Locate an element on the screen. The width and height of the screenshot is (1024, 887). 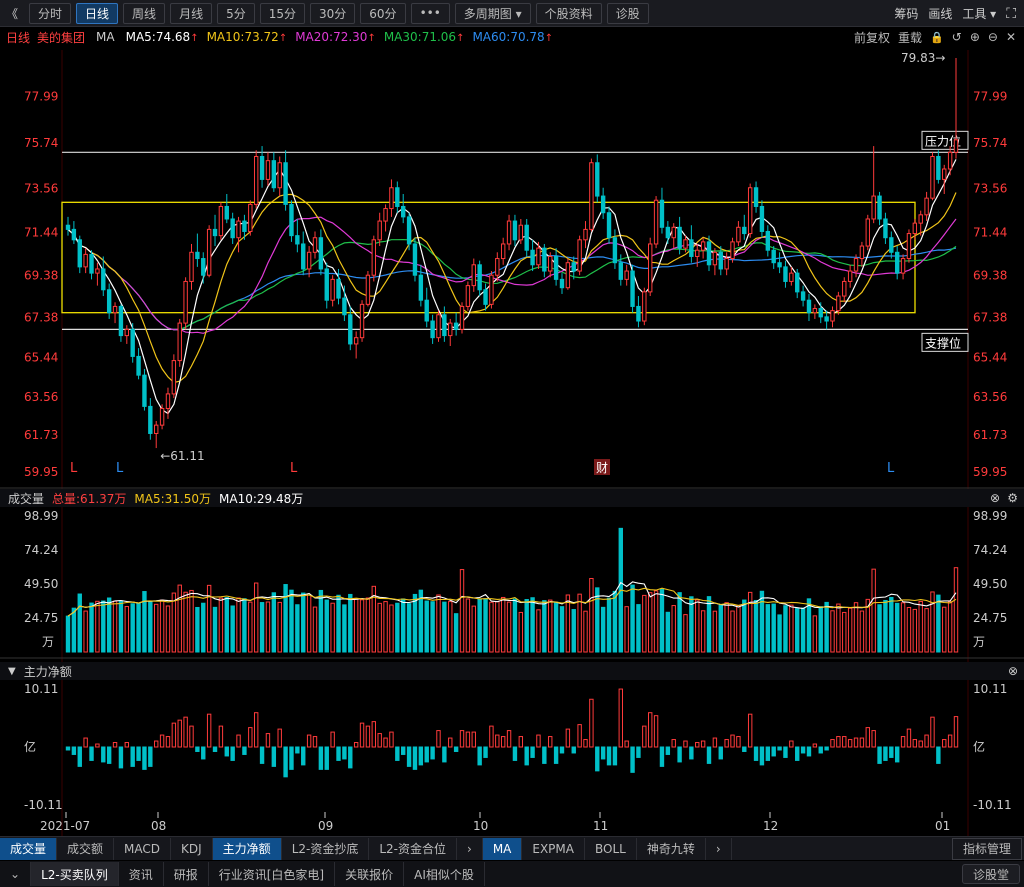
indicator-tab-0: 成交量 is located at coordinates (29, 848).